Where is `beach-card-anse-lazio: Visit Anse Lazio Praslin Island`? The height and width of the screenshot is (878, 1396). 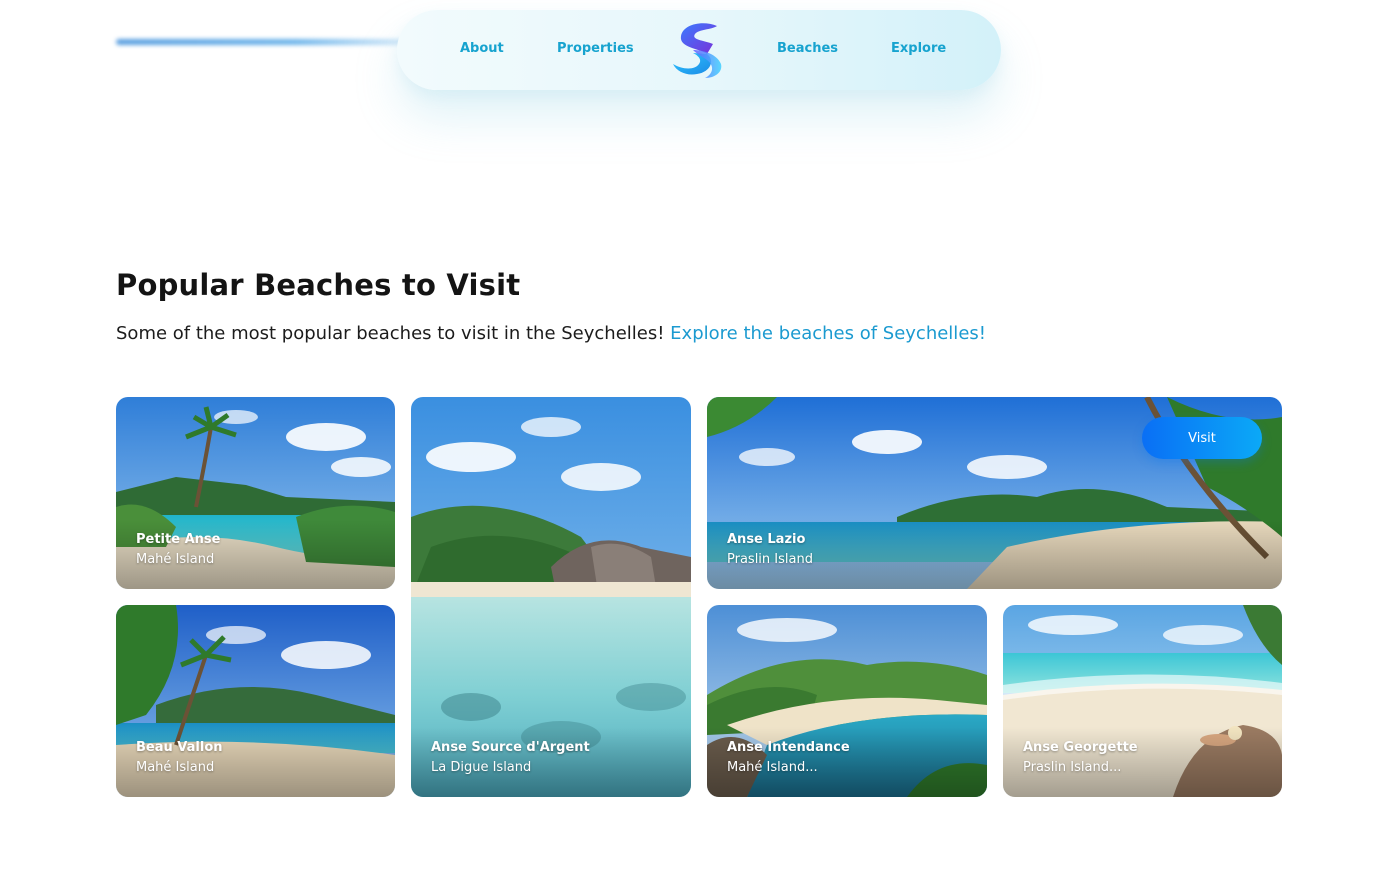 beach-card-anse-lazio: Visit Anse Lazio Praslin Island is located at coordinates (994, 493).